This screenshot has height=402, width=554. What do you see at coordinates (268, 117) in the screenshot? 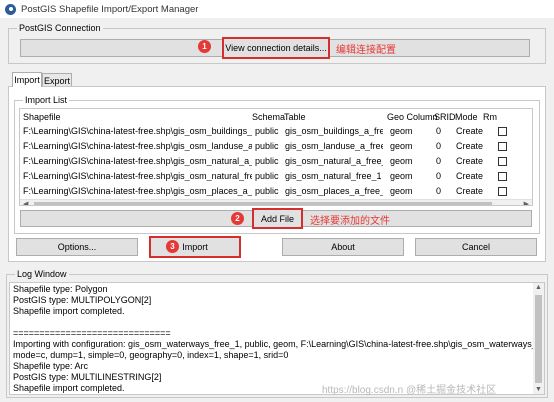
I see `column-header-schema: Schema` at bounding box center [268, 117].